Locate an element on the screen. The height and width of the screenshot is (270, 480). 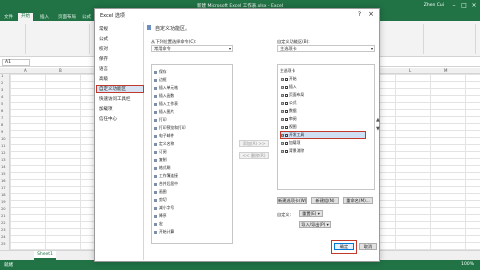
row-header: 8 is located at coordinates (2, 125).